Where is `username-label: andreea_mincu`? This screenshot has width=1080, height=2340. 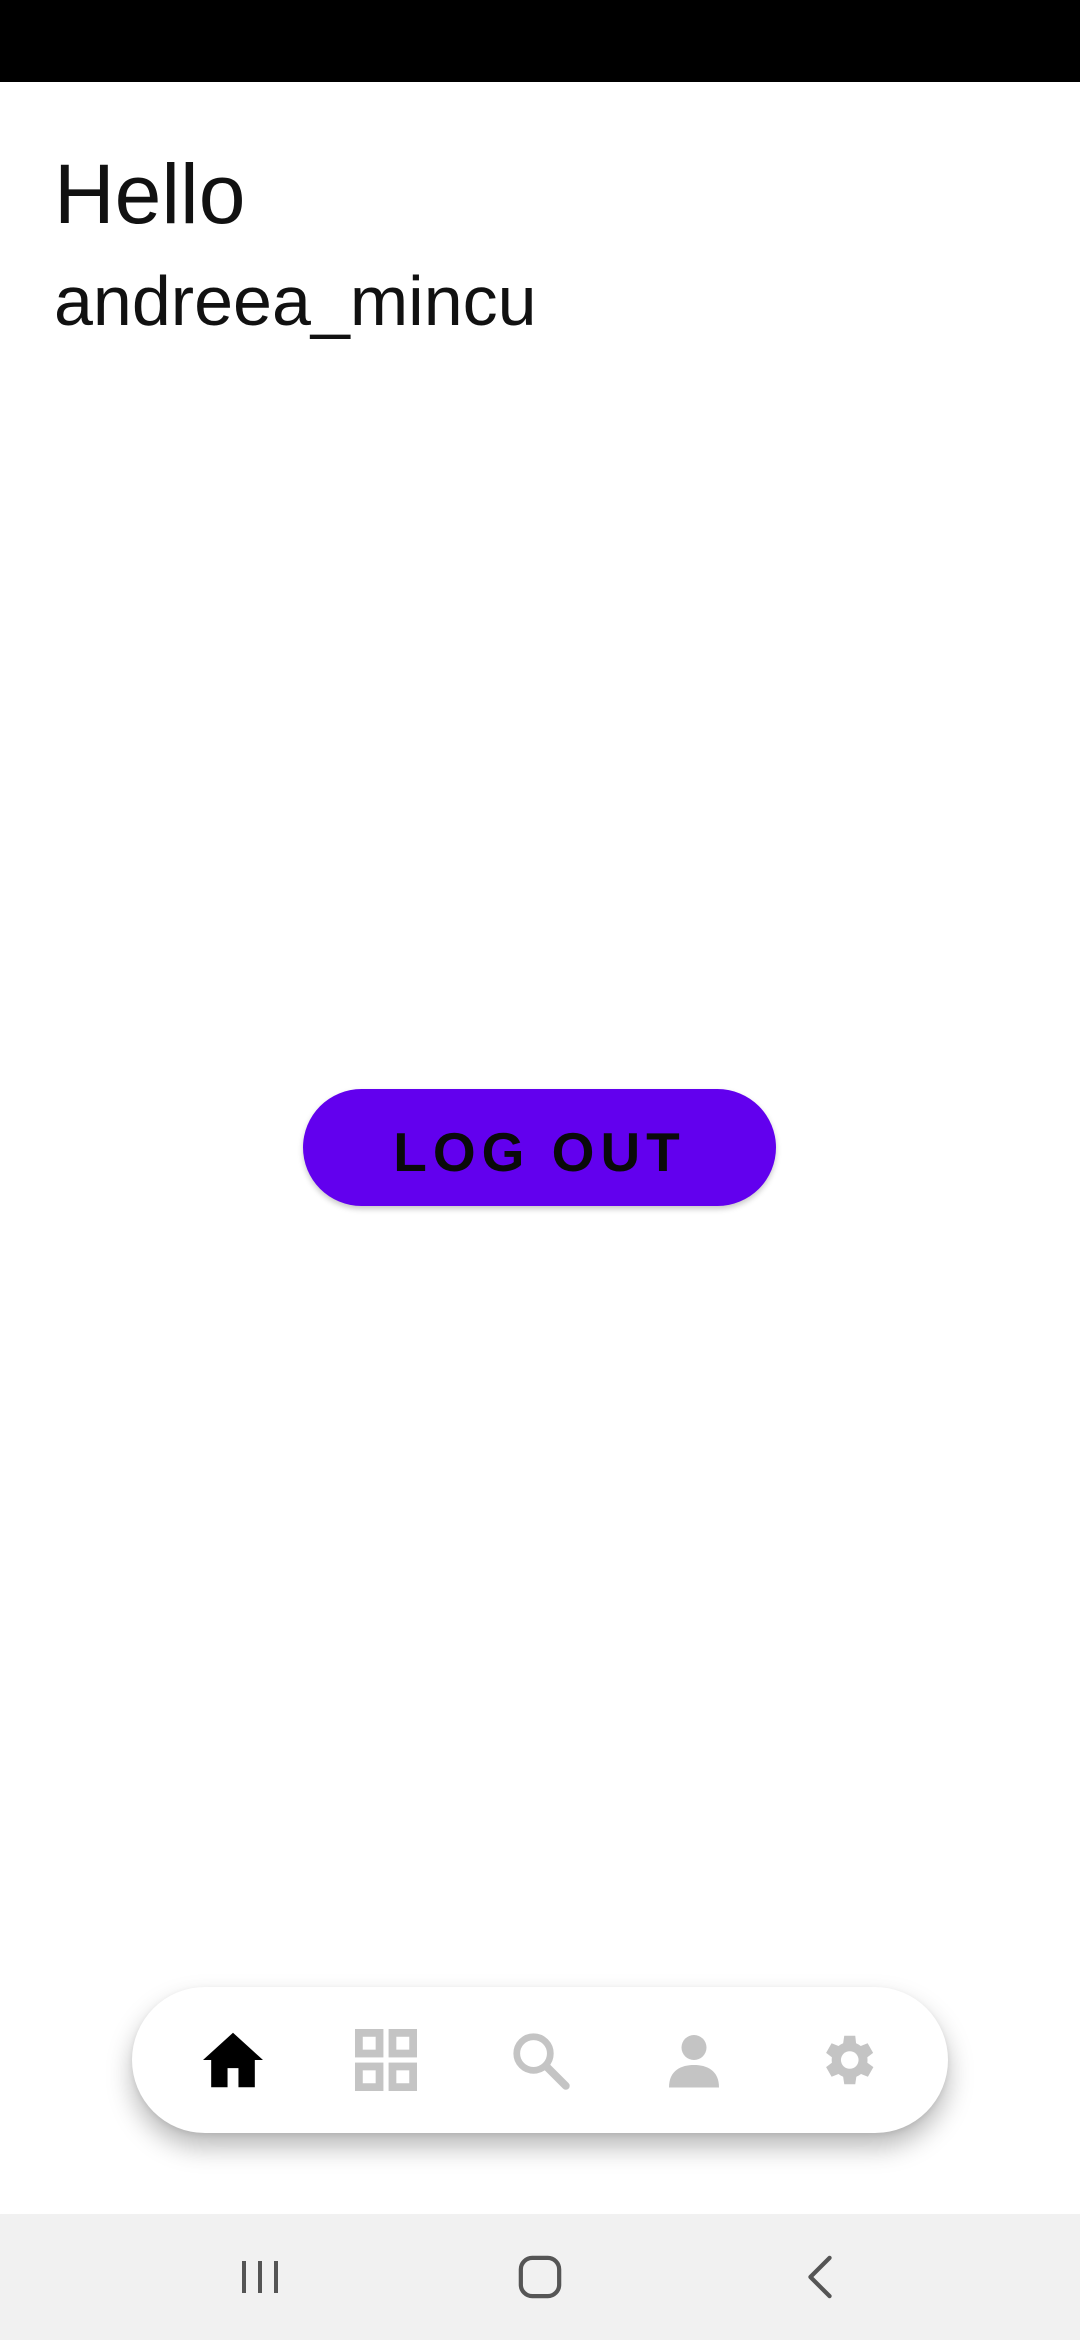 username-label: andreea_mincu is located at coordinates (295, 301).